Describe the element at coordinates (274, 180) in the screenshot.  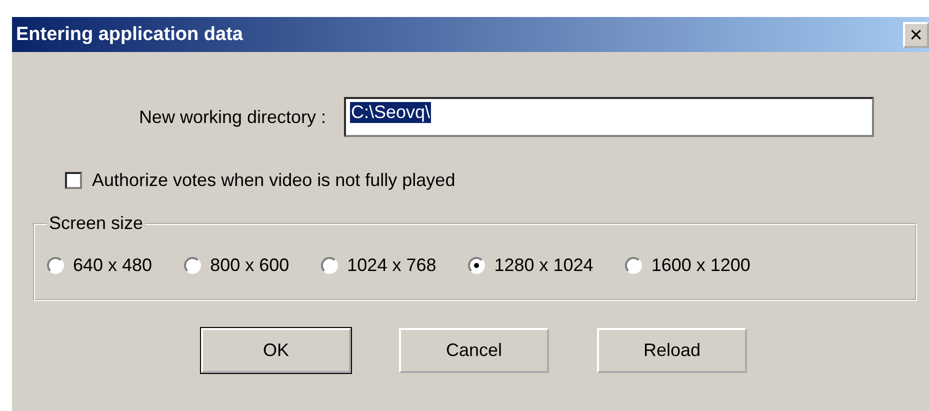
I see `checkbox-label: Authorize votes when video is not fully played` at that location.